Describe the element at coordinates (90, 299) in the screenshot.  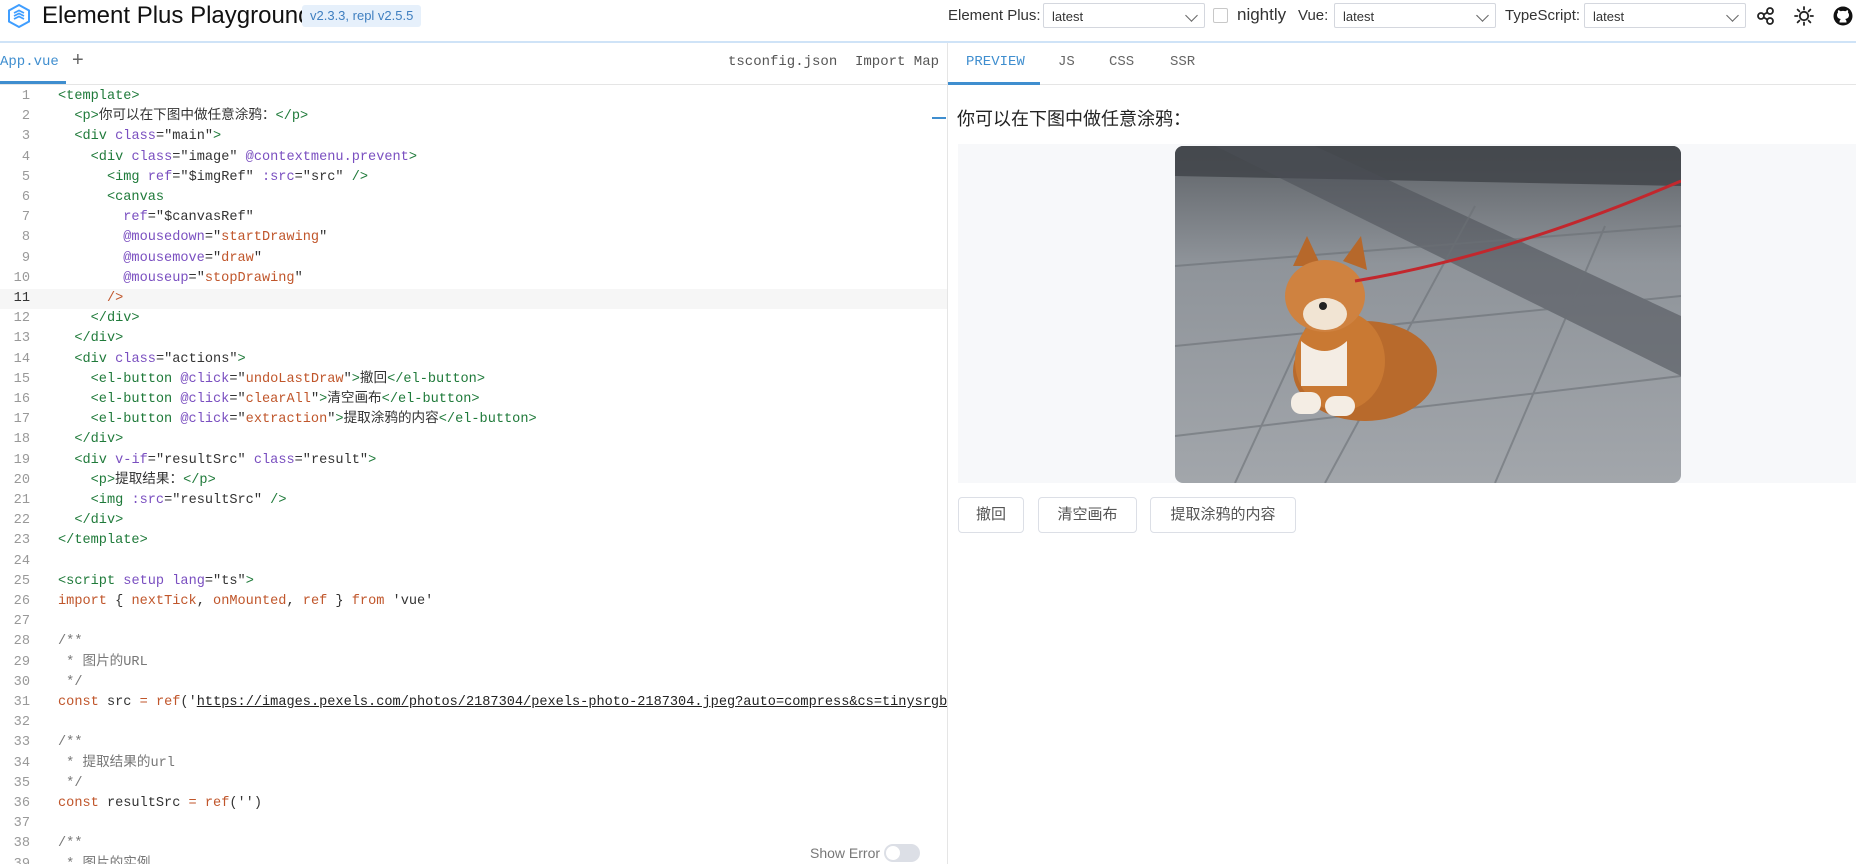
I see `code-text: />` at that location.